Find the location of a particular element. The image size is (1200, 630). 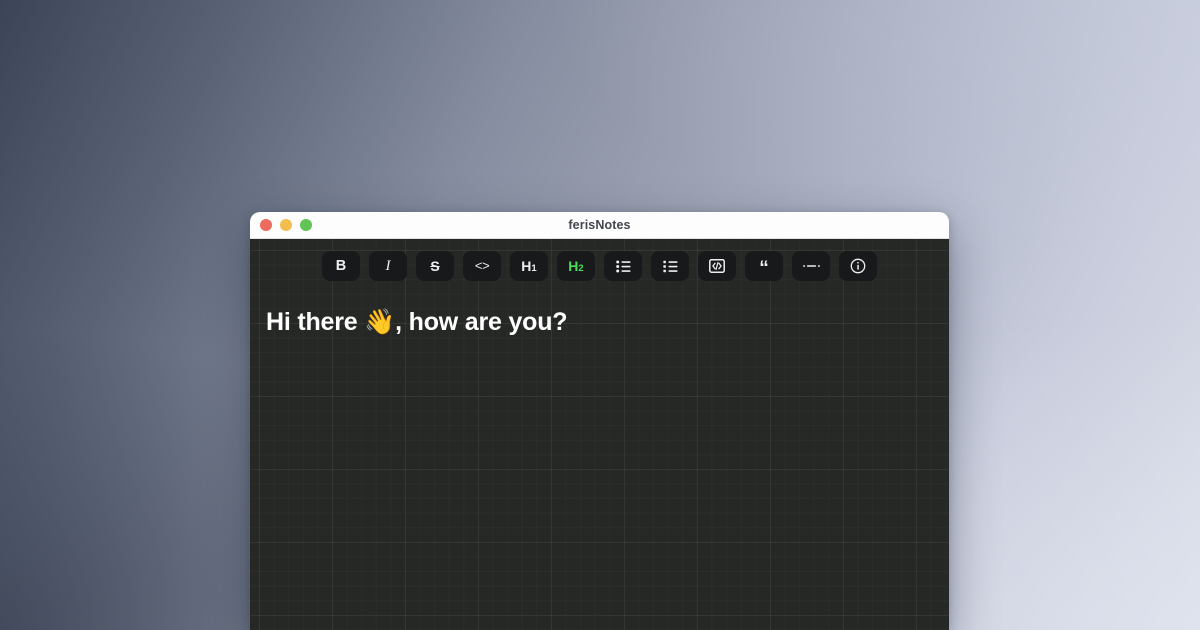

info-icon is located at coordinates (858, 266).